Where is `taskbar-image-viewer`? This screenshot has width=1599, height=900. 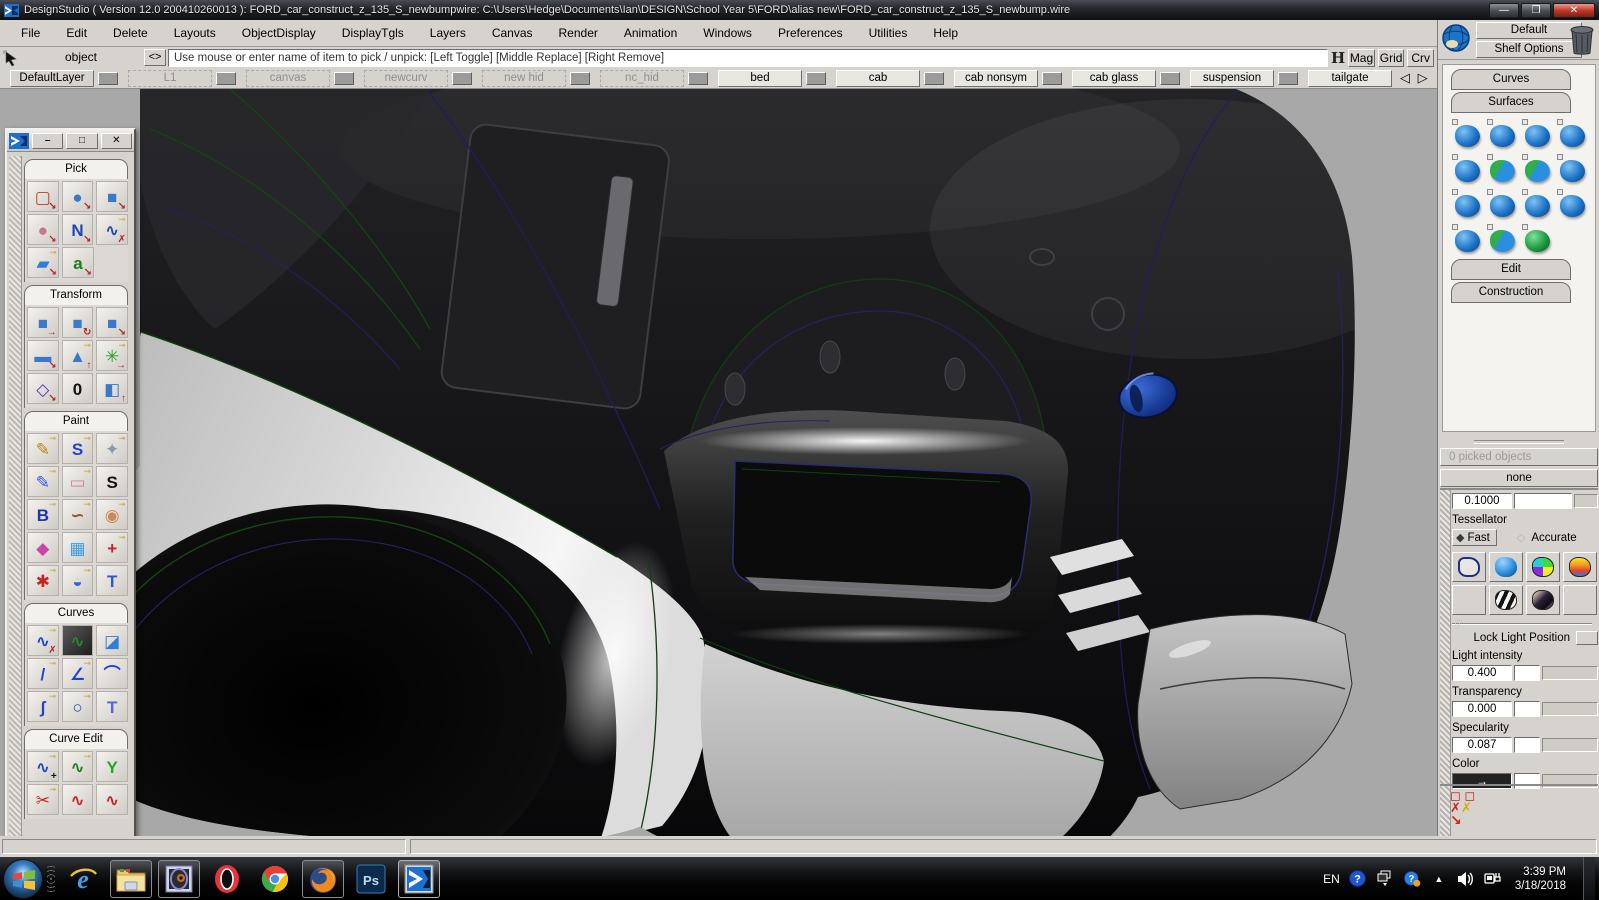
taskbar-image-viewer is located at coordinates (179, 878).